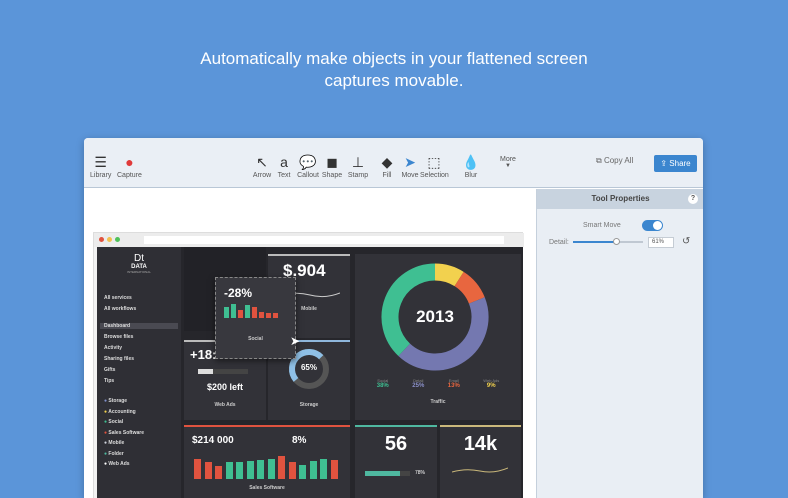 This screenshot has width=788, height=498. What do you see at coordinates (508, 166) in the screenshot?
I see `chevron-down-icon: ▼` at bounding box center [508, 166].